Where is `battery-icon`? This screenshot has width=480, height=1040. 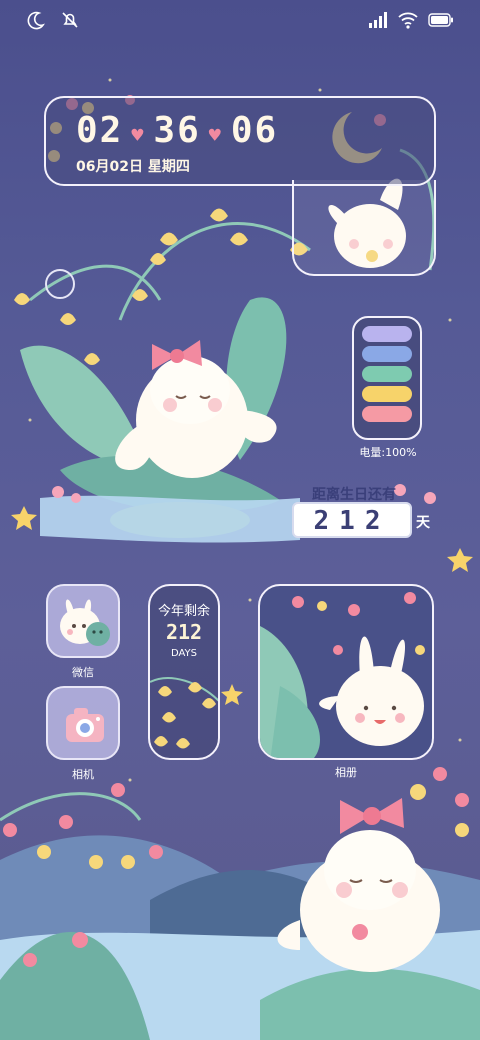 battery-icon is located at coordinates (440, 20).